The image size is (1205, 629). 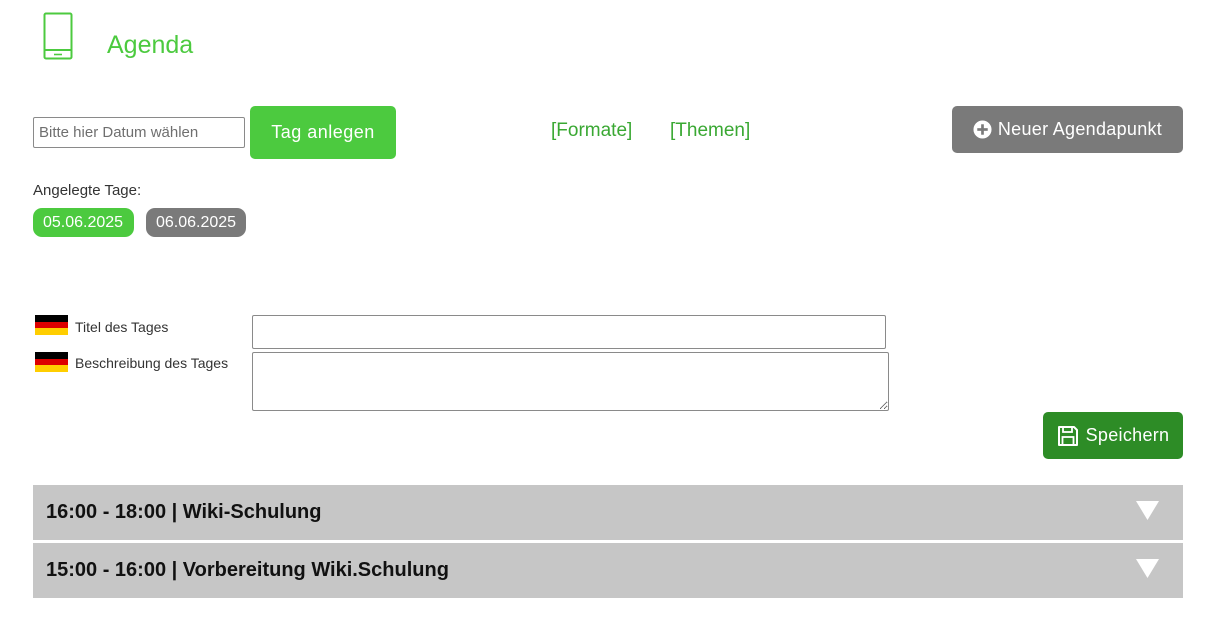 I want to click on day-title-input, so click(x=569, y=332).